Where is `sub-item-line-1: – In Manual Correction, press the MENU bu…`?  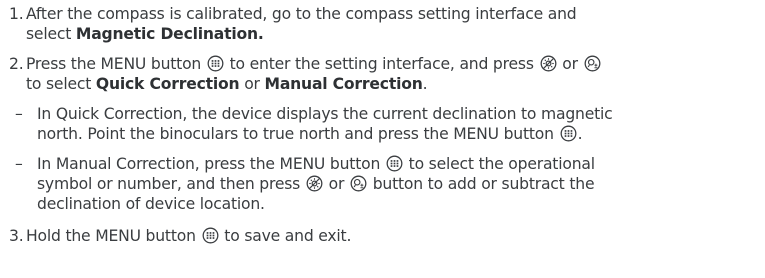 sub-item-line-1: – In Manual Correction, press the MENU bu… is located at coordinates (384, 164).